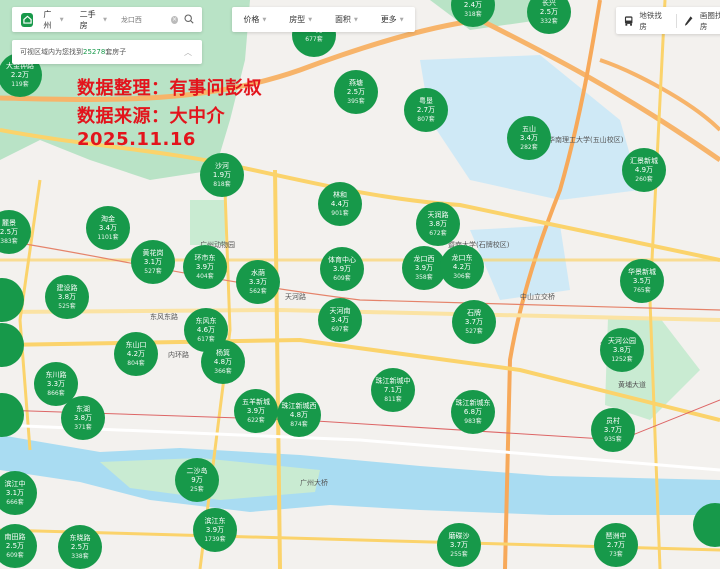  I want to click on area-count: 282套, so click(529, 147).